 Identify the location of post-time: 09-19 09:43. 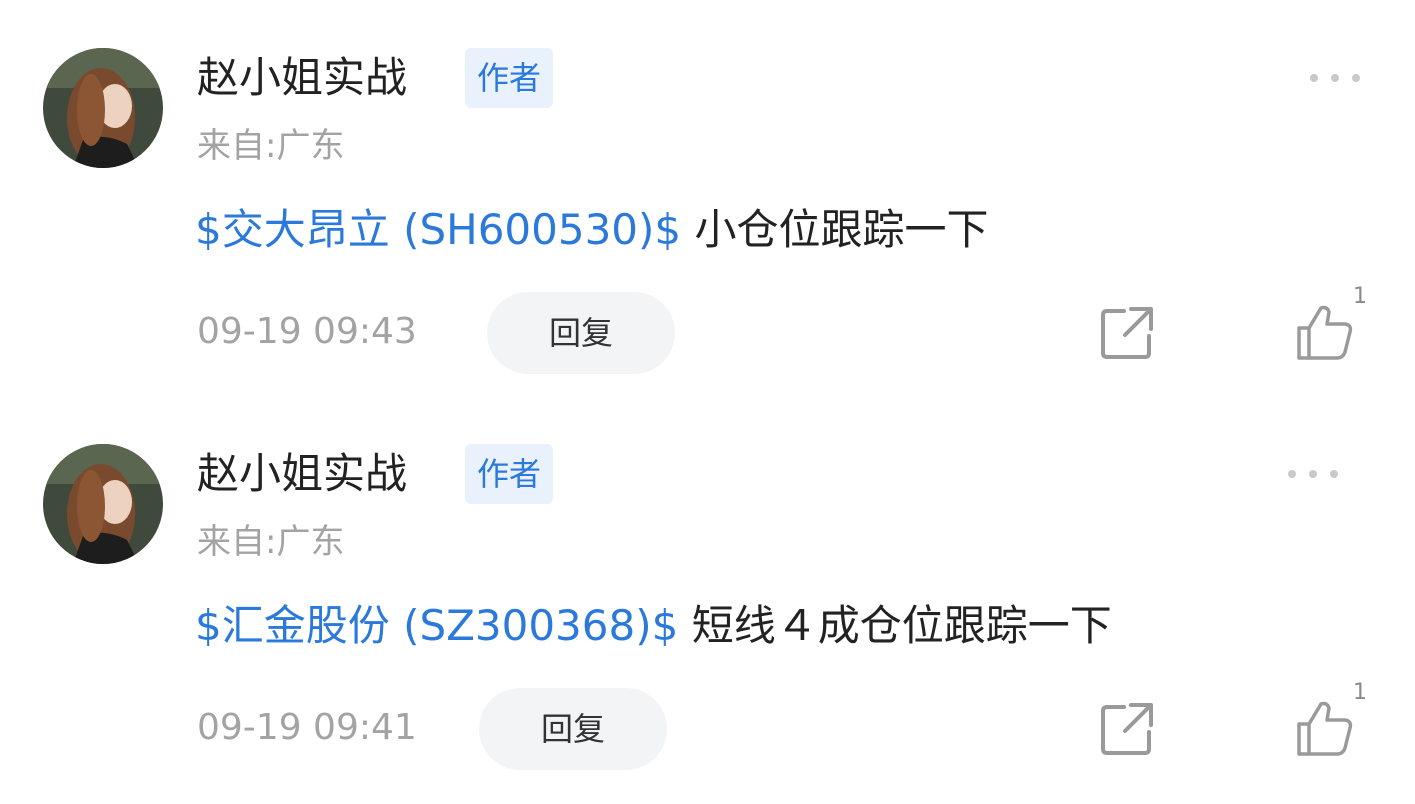
(307, 331).